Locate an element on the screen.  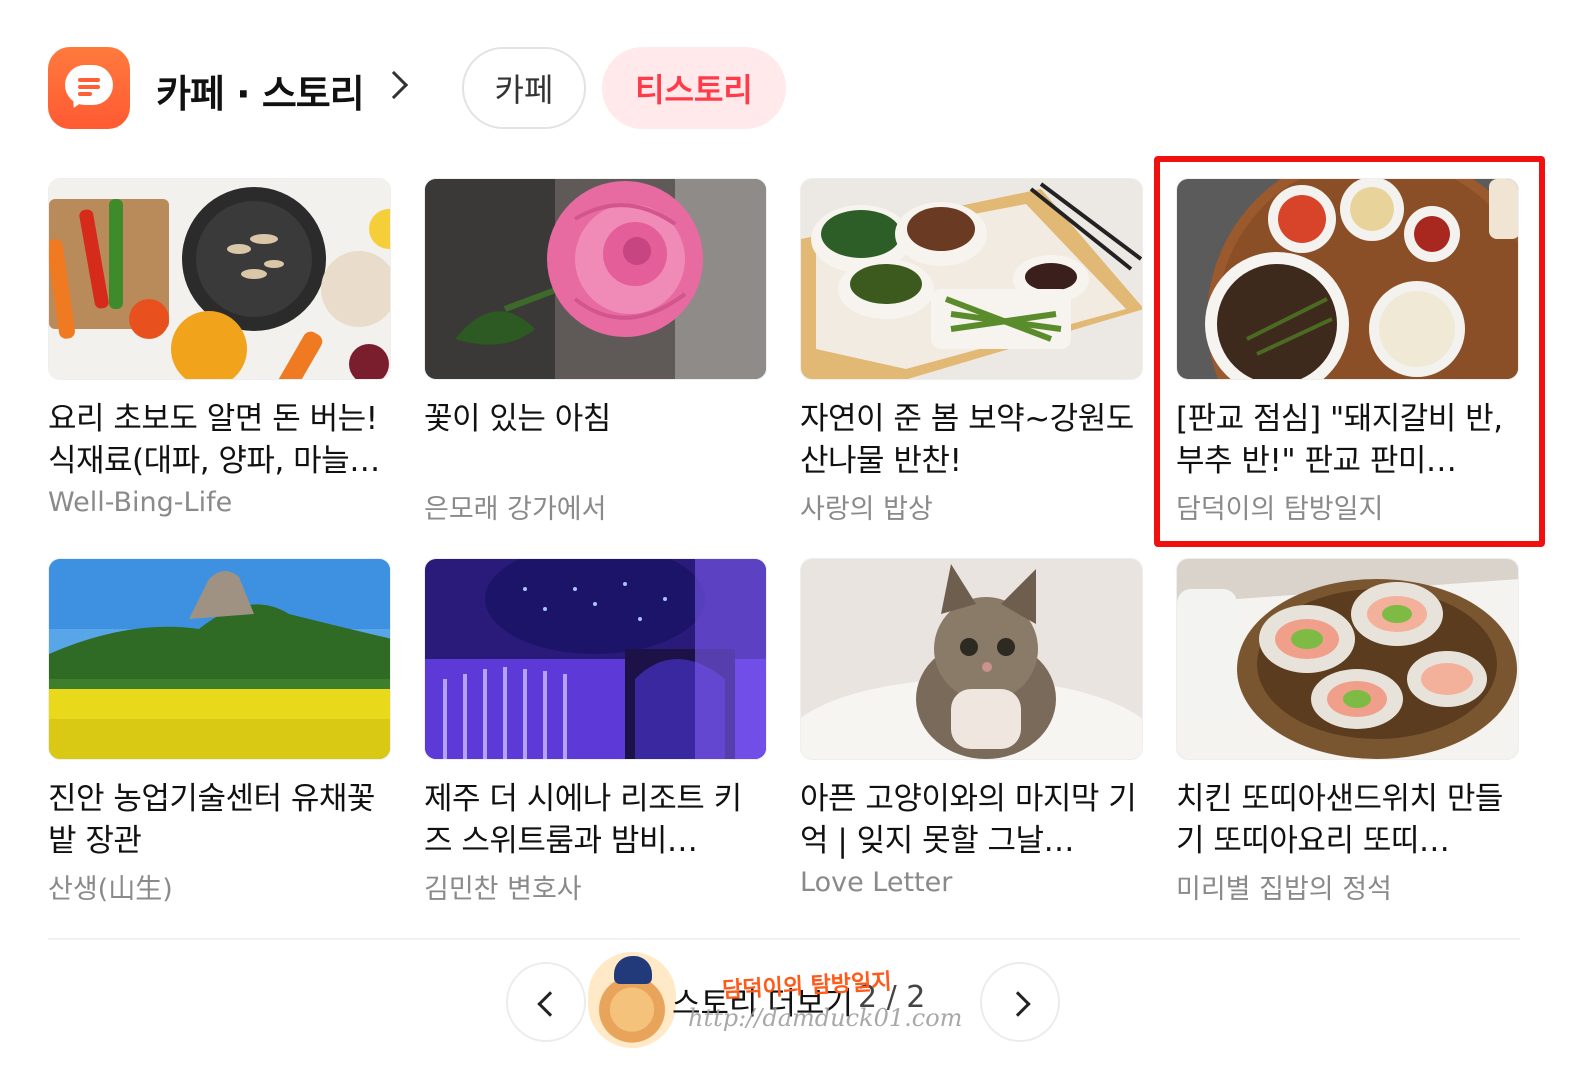
tab-cafe: 카페 is located at coordinates (524, 88).